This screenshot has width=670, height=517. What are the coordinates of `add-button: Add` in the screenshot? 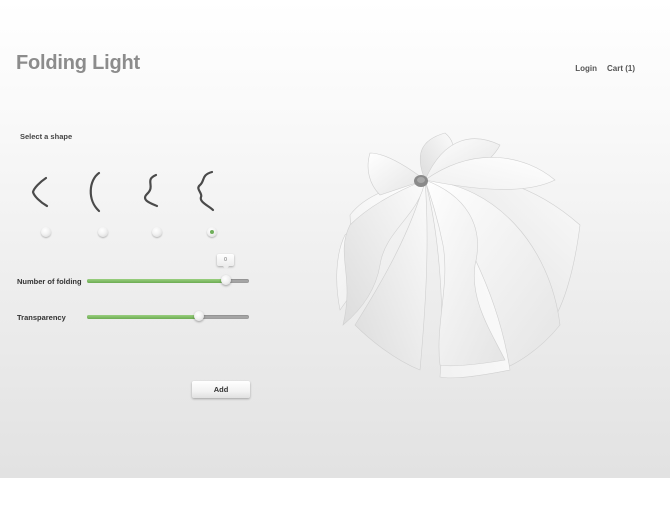 It's located at (221, 389).